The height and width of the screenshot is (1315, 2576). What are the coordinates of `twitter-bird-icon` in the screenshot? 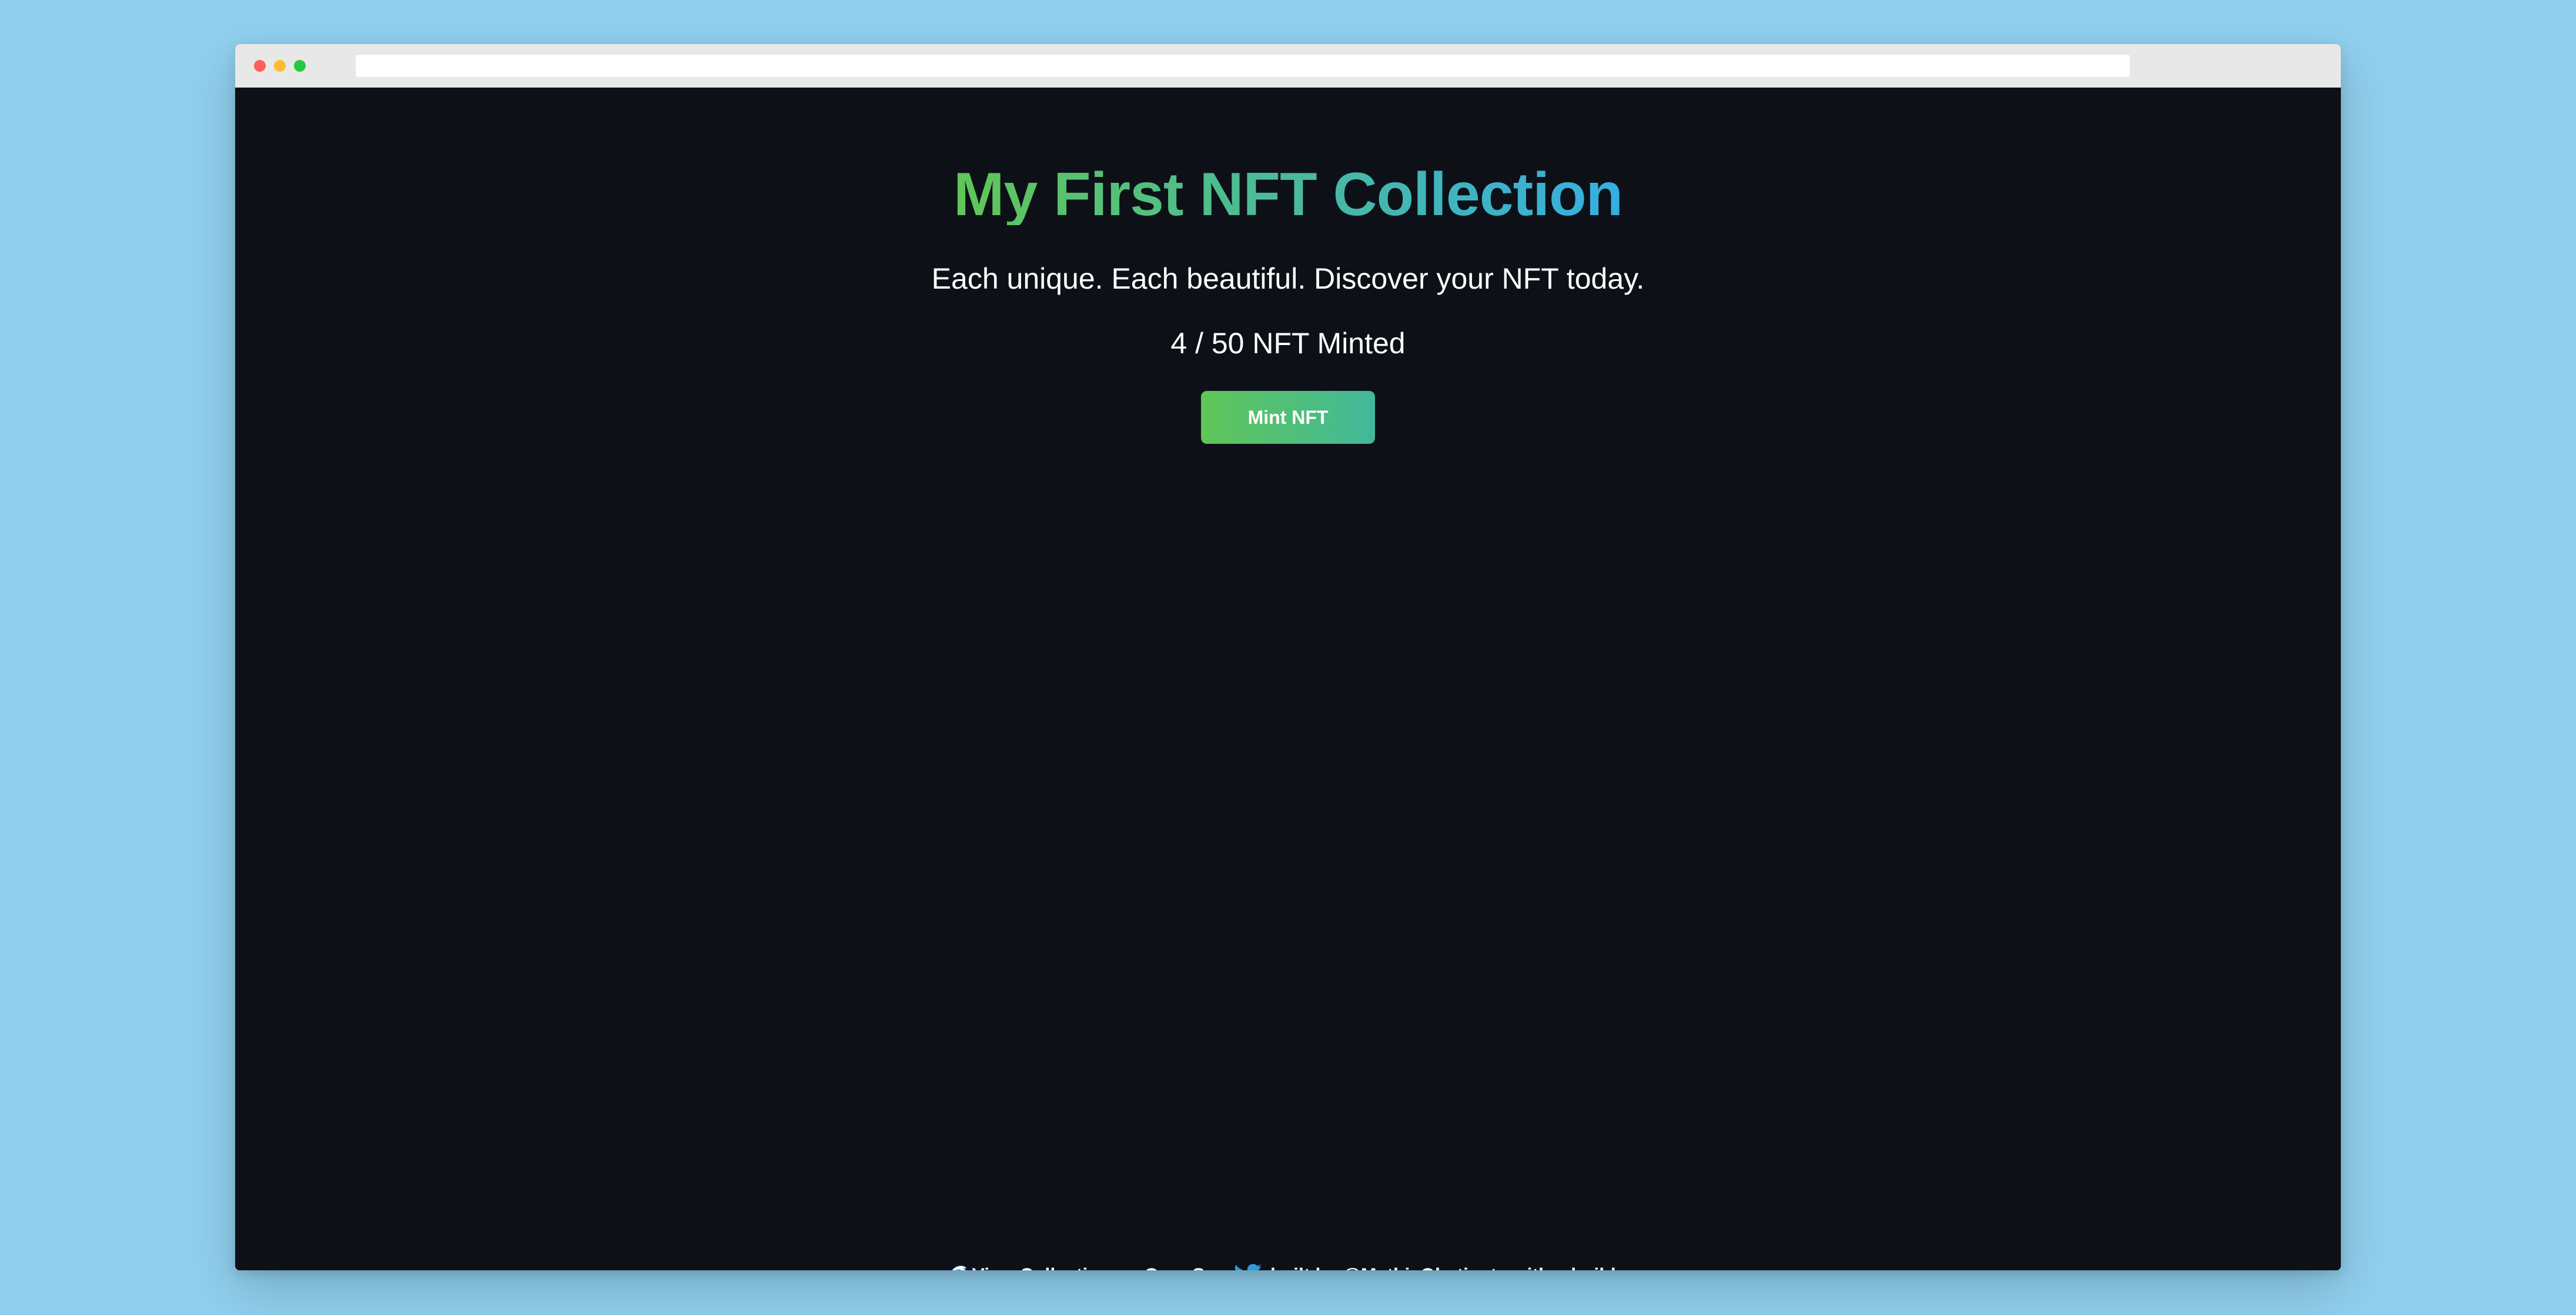 It's located at (1248, 1266).